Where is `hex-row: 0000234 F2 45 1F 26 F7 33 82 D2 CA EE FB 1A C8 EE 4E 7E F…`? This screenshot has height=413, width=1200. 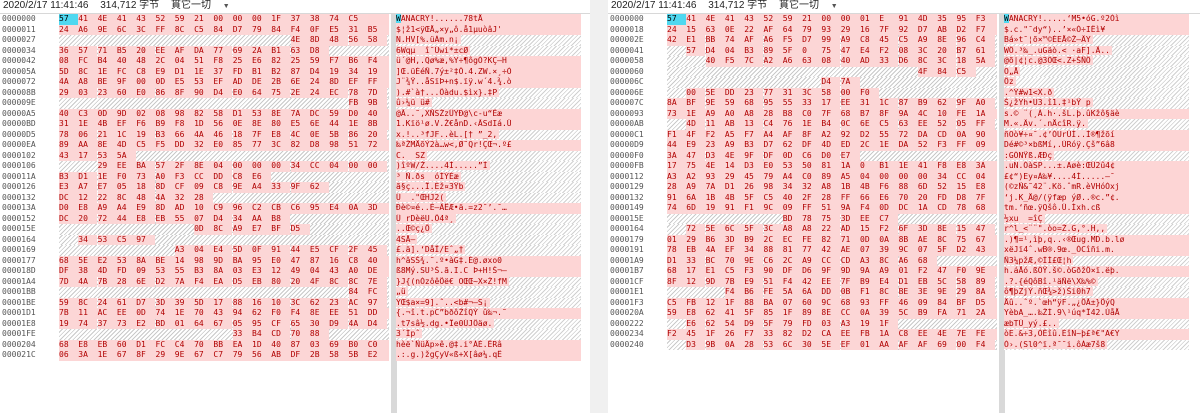 hex-row: 0000234 F2 45 1F 26 F7 33 82 D2 CA EE FB 1A C8 EE 4E 7E F… is located at coordinates (904, 334).